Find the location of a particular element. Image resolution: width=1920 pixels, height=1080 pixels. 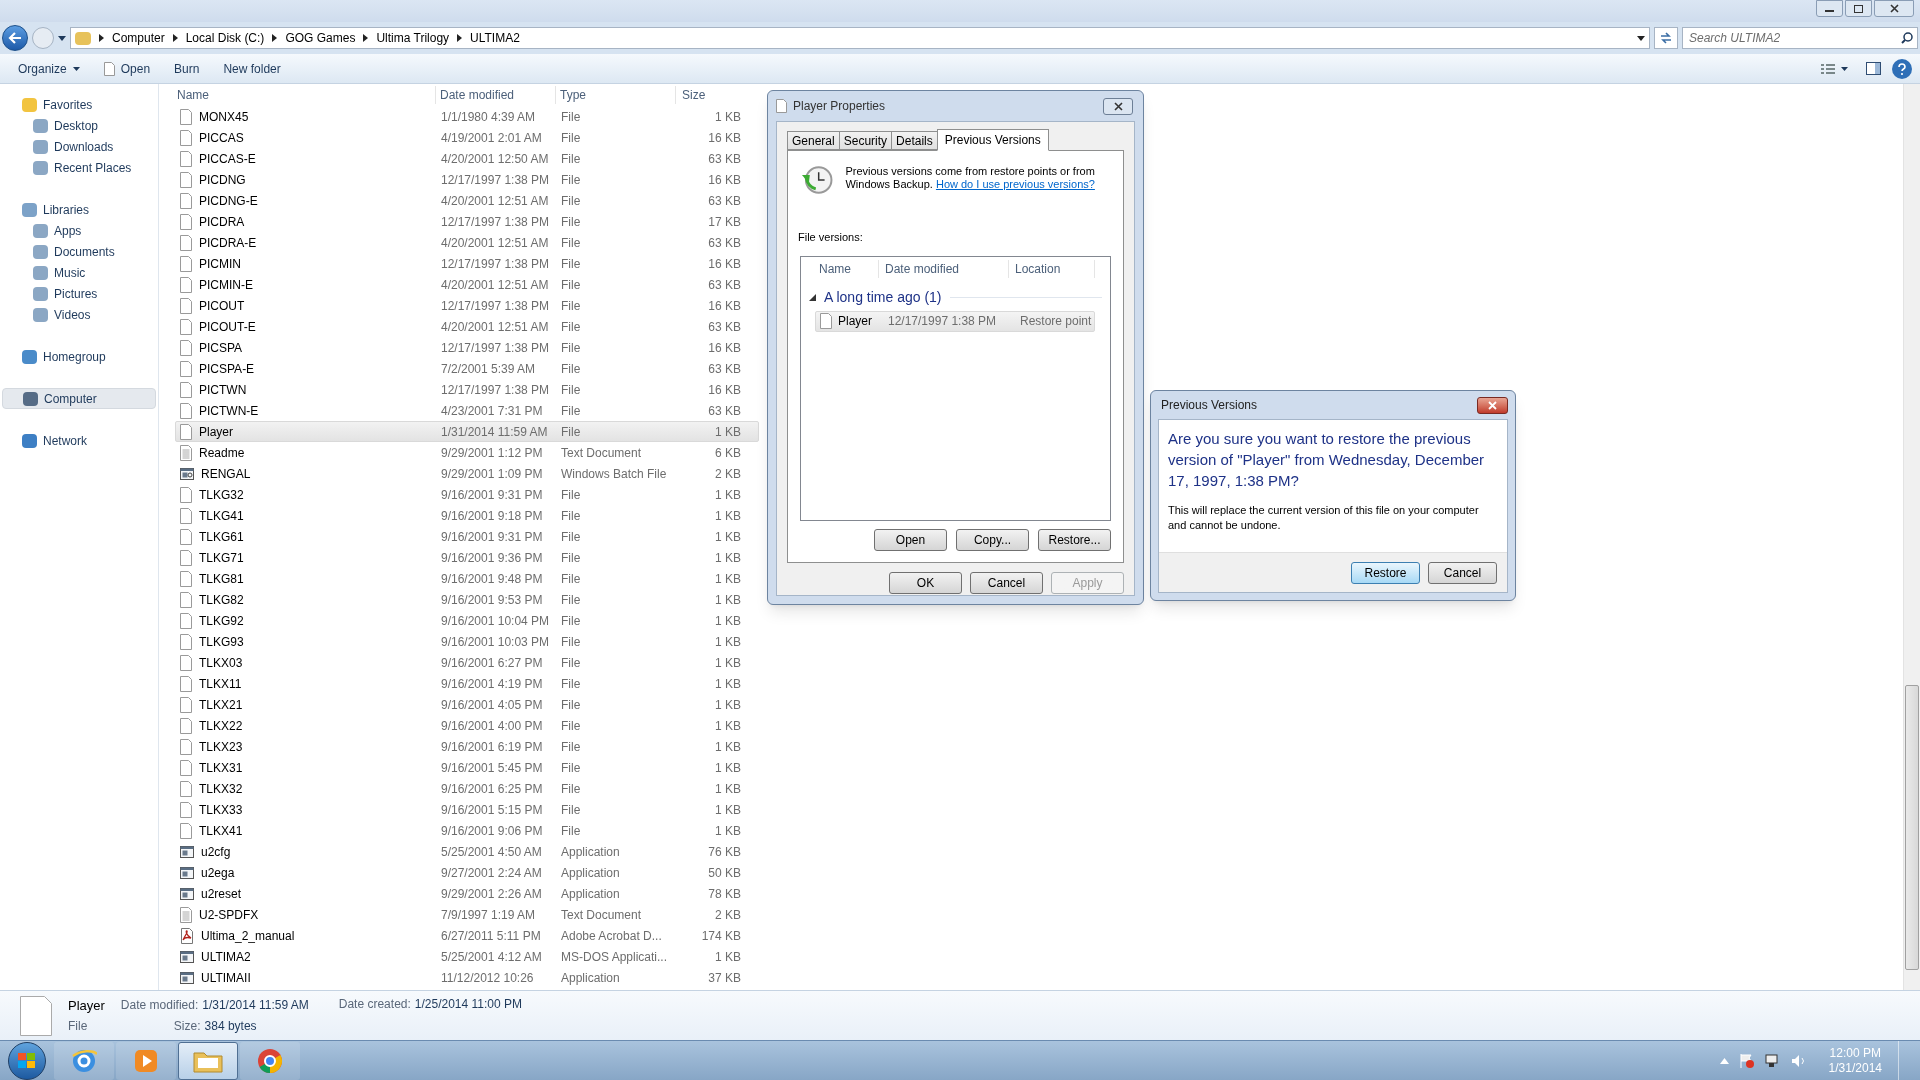

tab: Security is located at coordinates (865, 140).